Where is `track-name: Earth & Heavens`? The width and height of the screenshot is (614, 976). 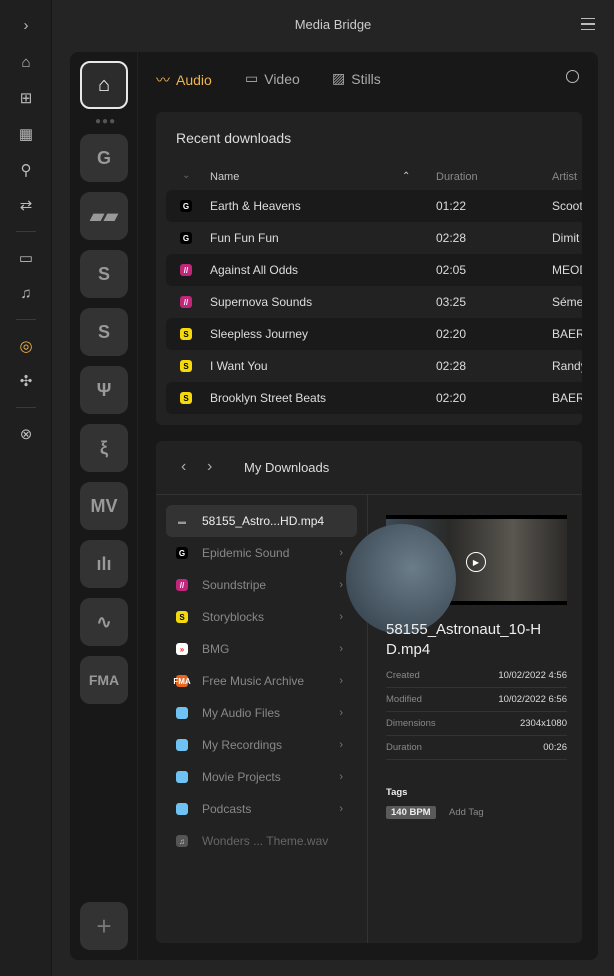 track-name: Earth & Heavens is located at coordinates (255, 206).